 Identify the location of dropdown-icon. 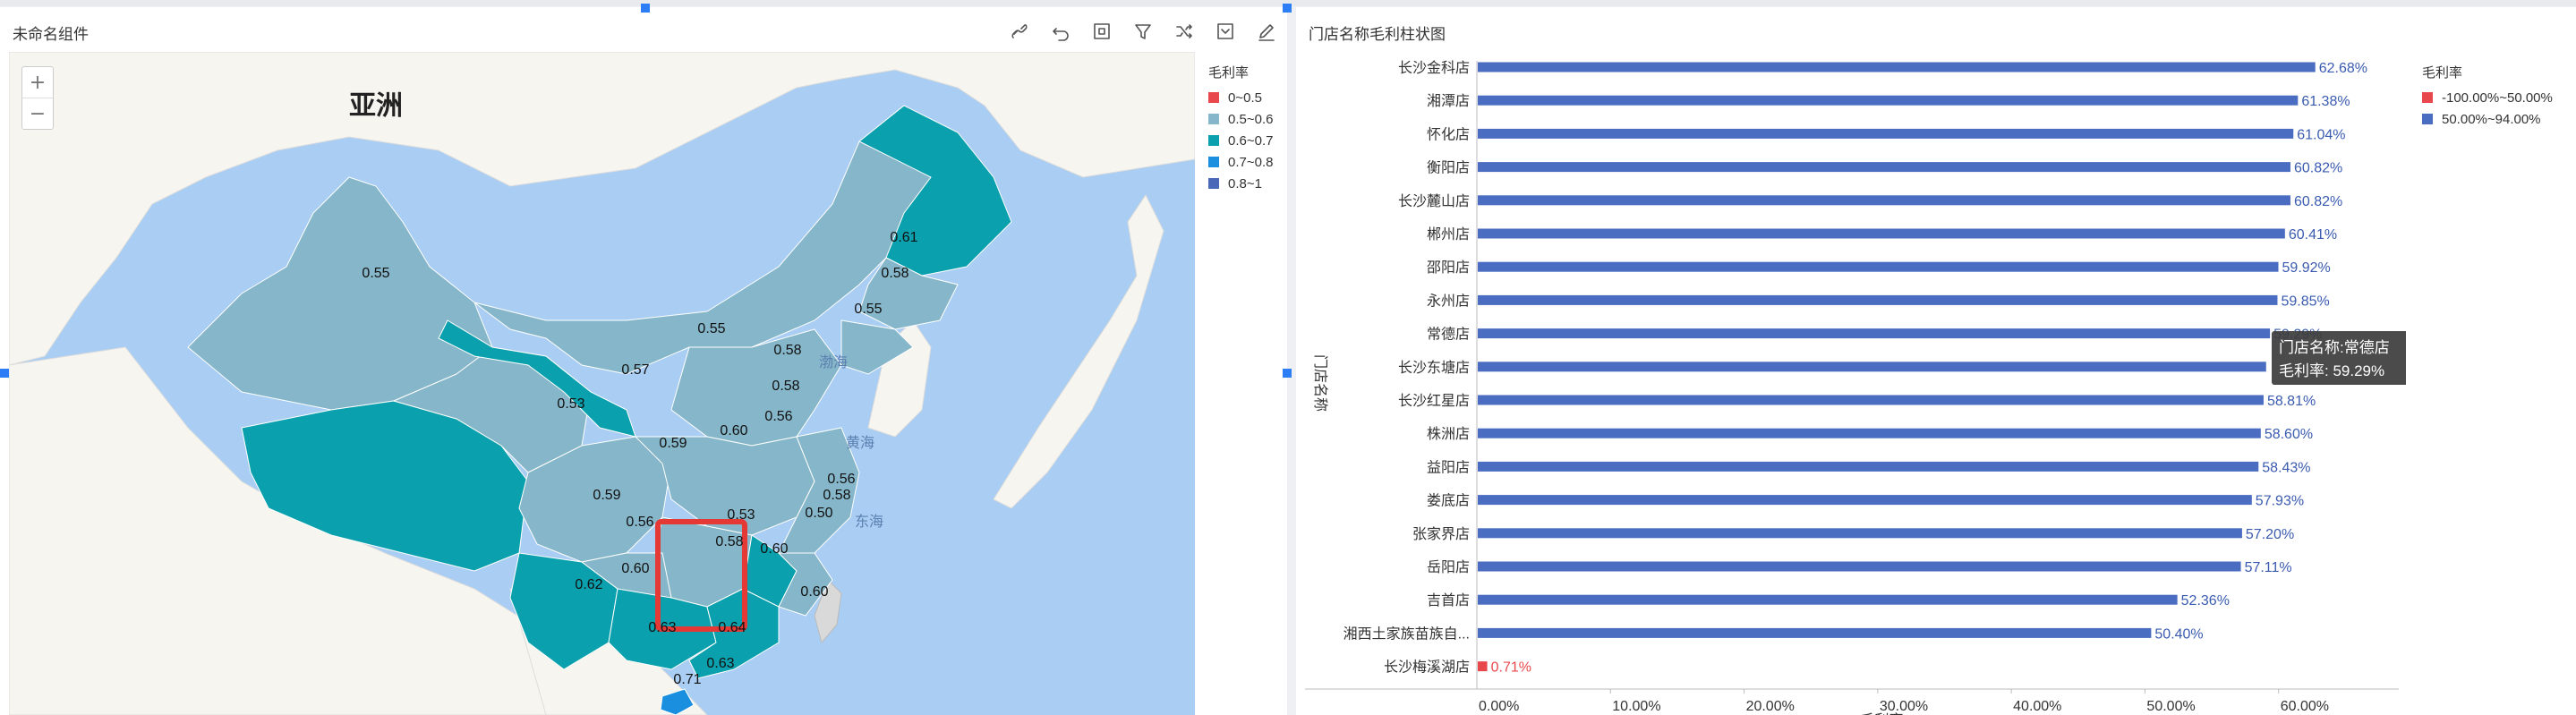
(1225, 31).